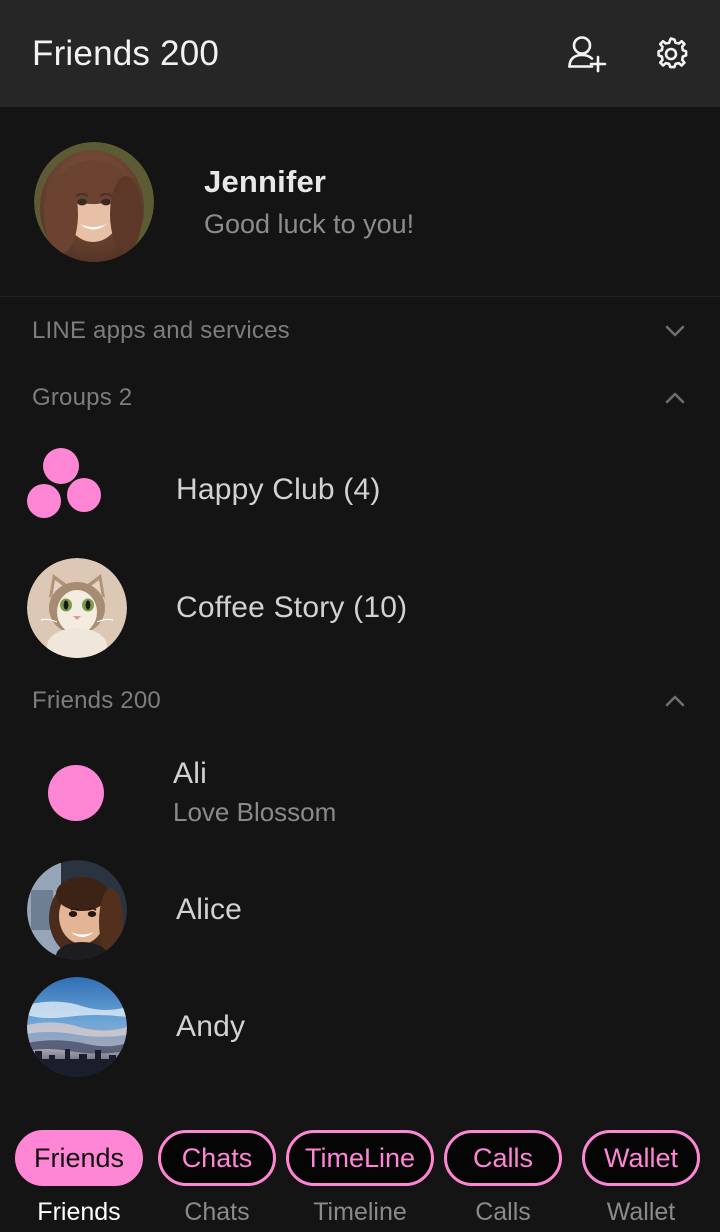 The height and width of the screenshot is (1232, 720). Describe the element at coordinates (82, 397) in the screenshot. I see `section-groups-label: Groups 2` at that location.